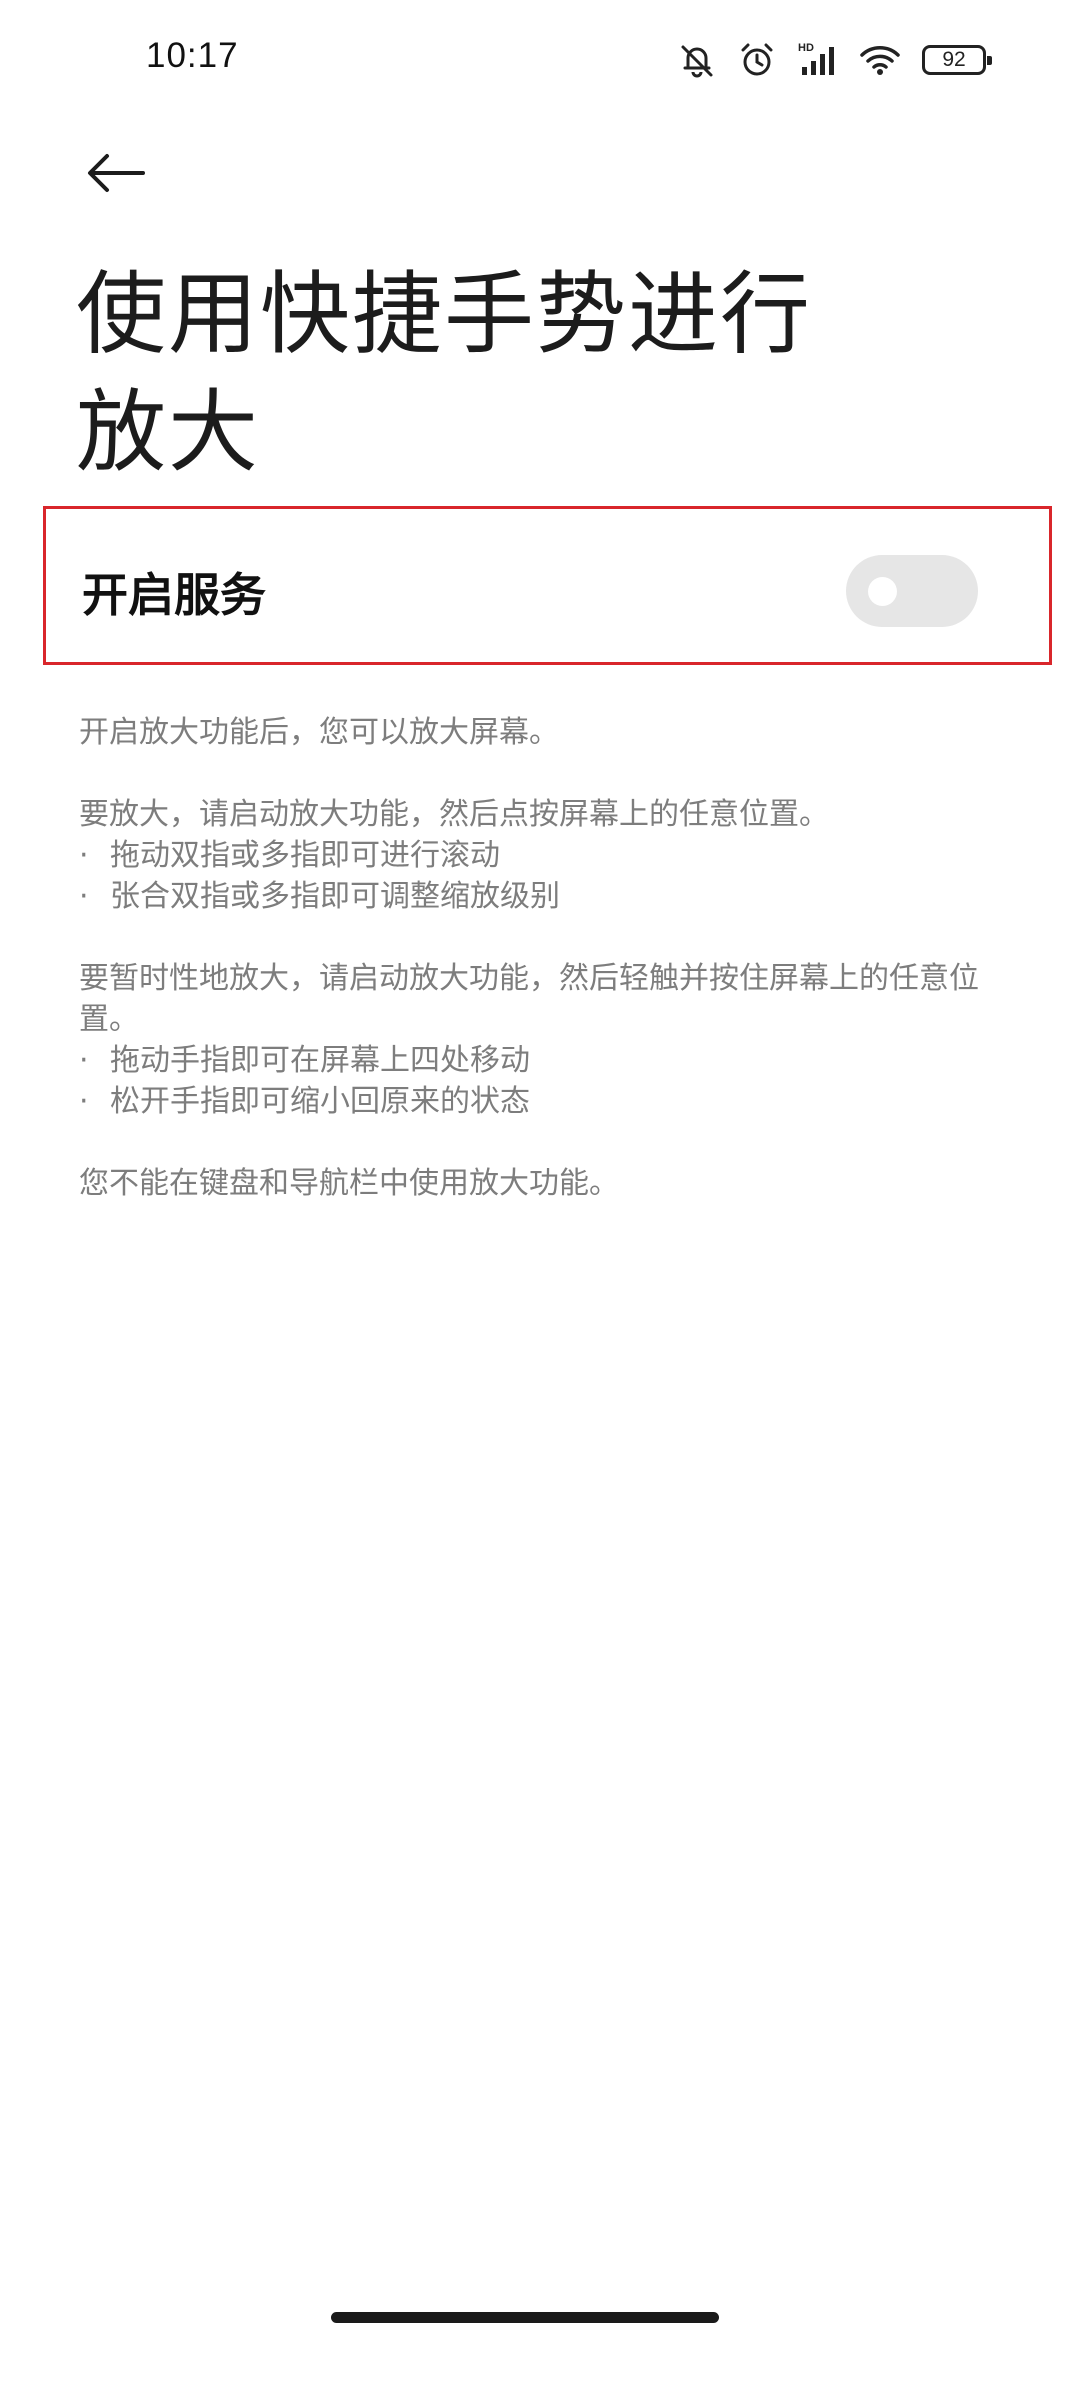 The height and width of the screenshot is (2400, 1080). I want to click on enable-service-row: 开启服务, so click(547, 585).